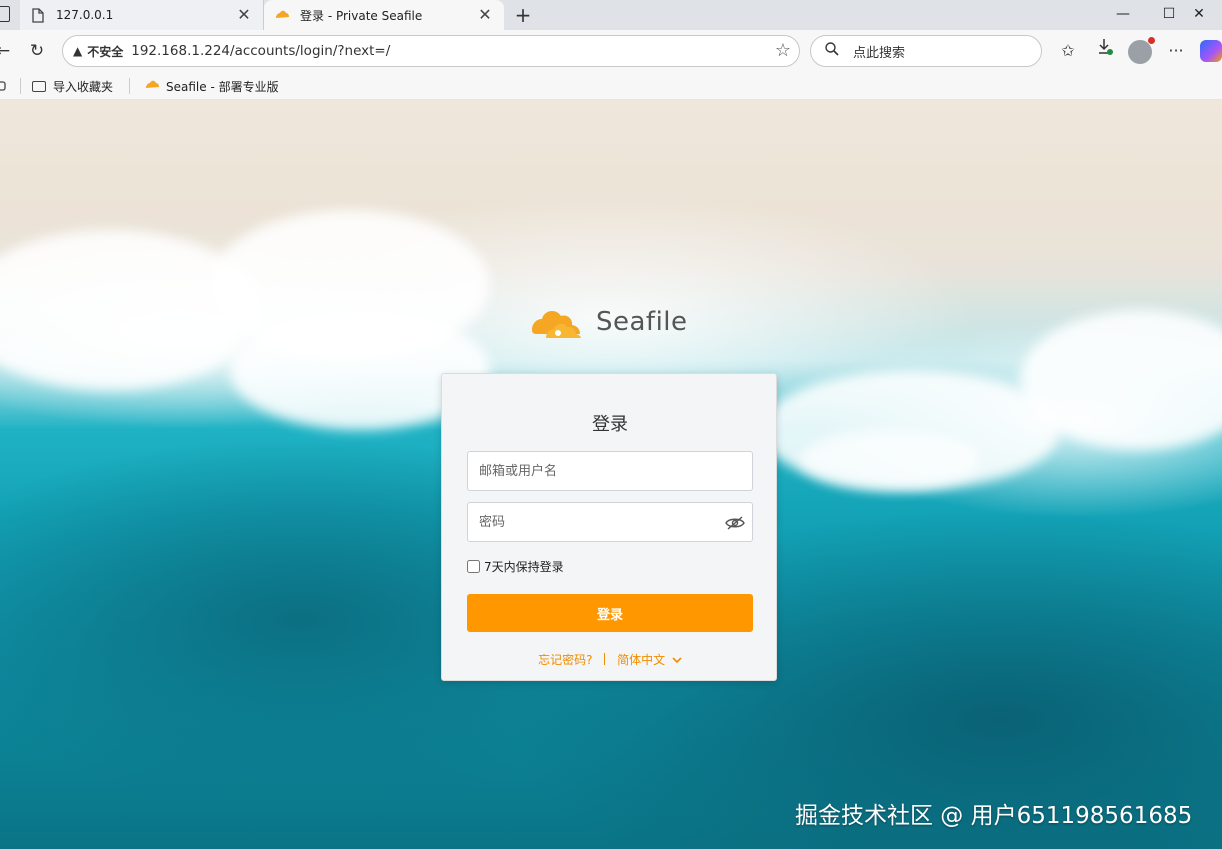 Image resolution: width=1222 pixels, height=849 pixels. Describe the element at coordinates (39, 86) in the screenshot. I see `folder-icon` at that location.